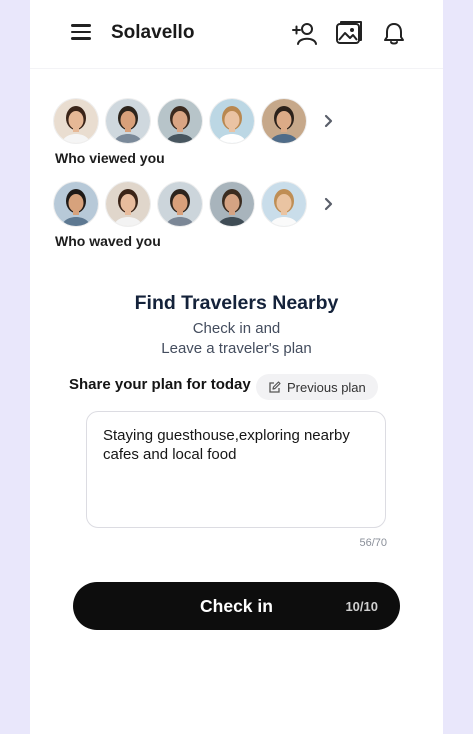 Image resolution: width=473 pixels, height=734 pixels. I want to click on menu-icon, so click(81, 33).